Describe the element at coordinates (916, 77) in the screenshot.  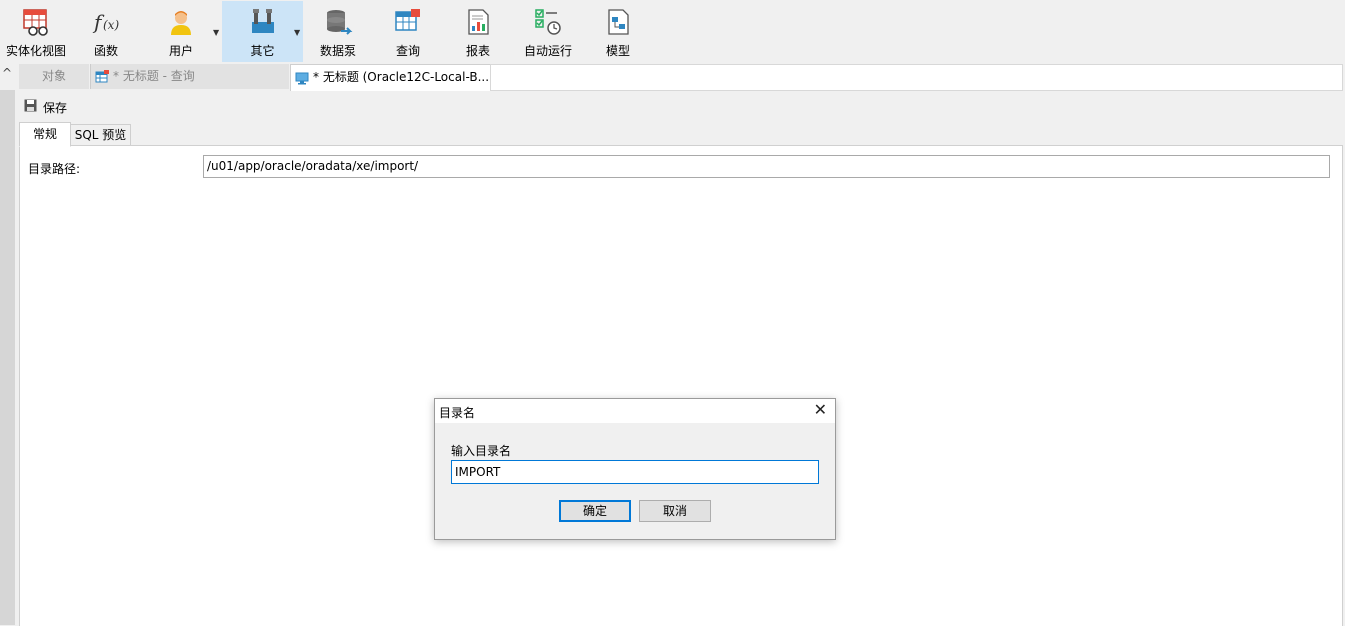
I see `tab-strip-empty-area` at that location.